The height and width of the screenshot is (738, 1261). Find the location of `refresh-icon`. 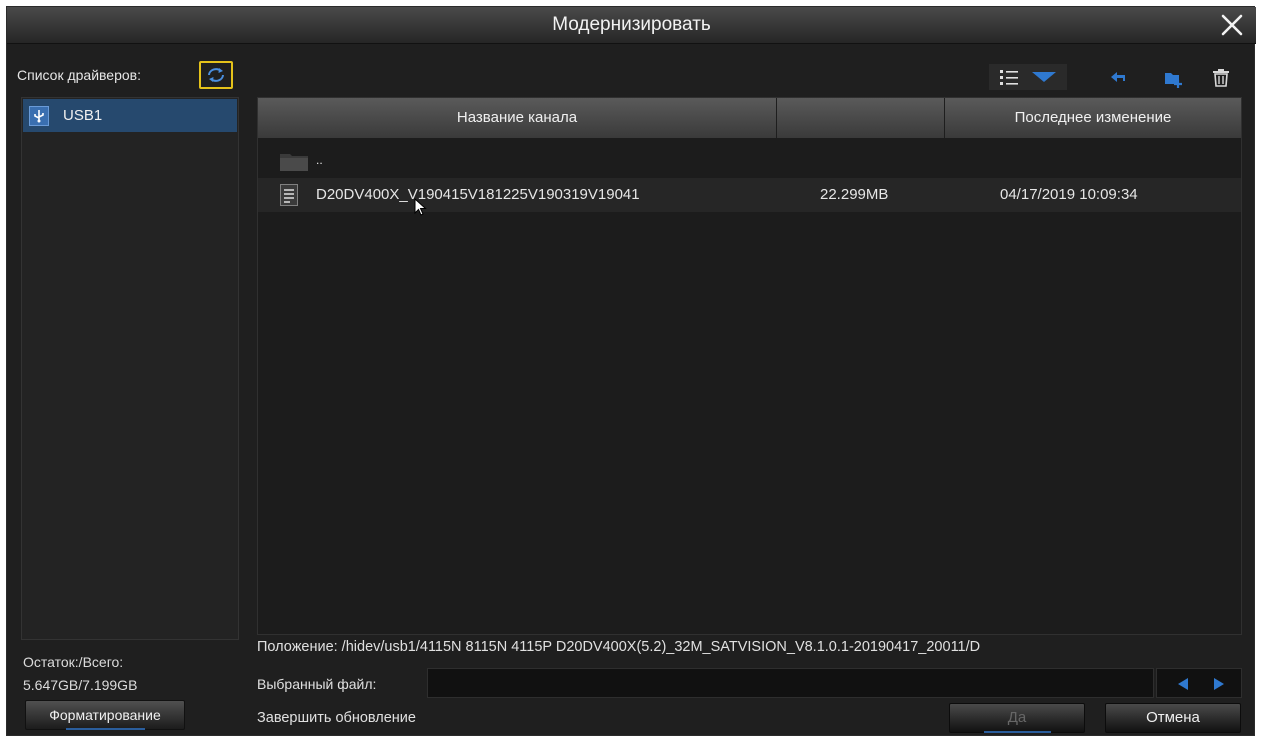

refresh-icon is located at coordinates (216, 75).